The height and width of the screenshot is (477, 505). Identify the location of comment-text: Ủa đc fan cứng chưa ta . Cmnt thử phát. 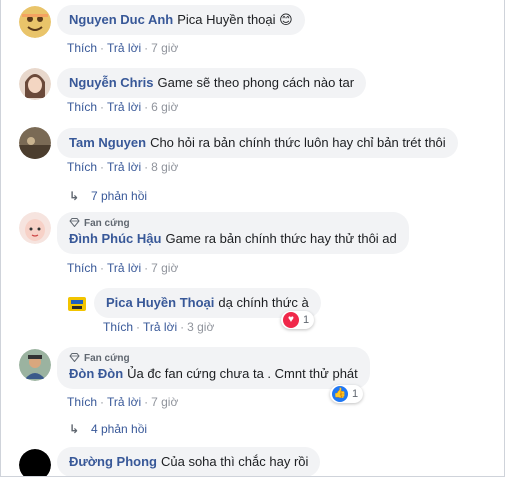
(242, 373).